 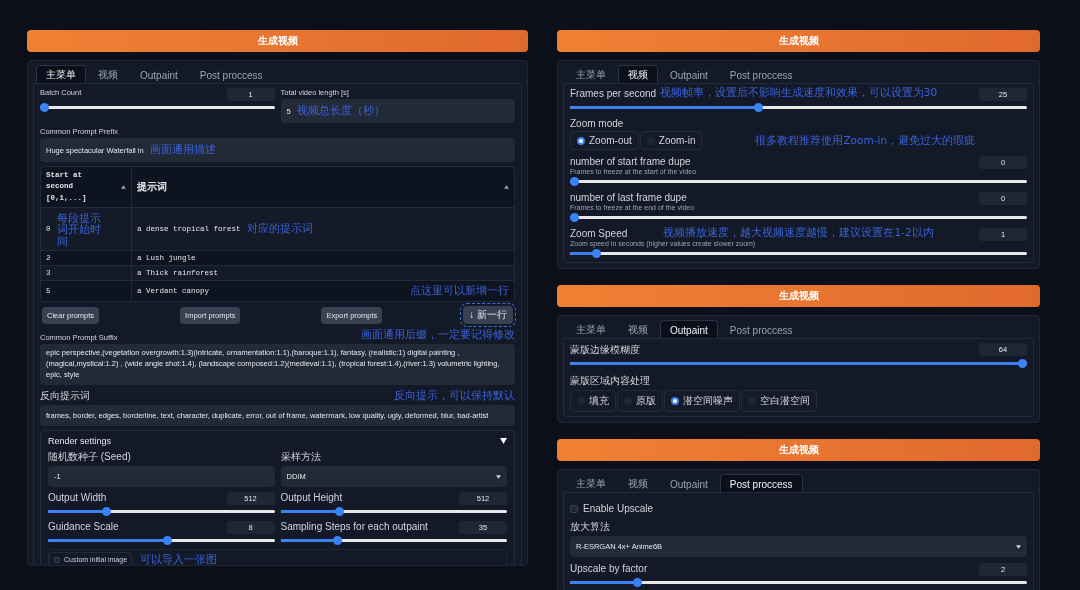 What do you see at coordinates (503, 441) in the screenshot?
I see `collapse-icon` at bounding box center [503, 441].